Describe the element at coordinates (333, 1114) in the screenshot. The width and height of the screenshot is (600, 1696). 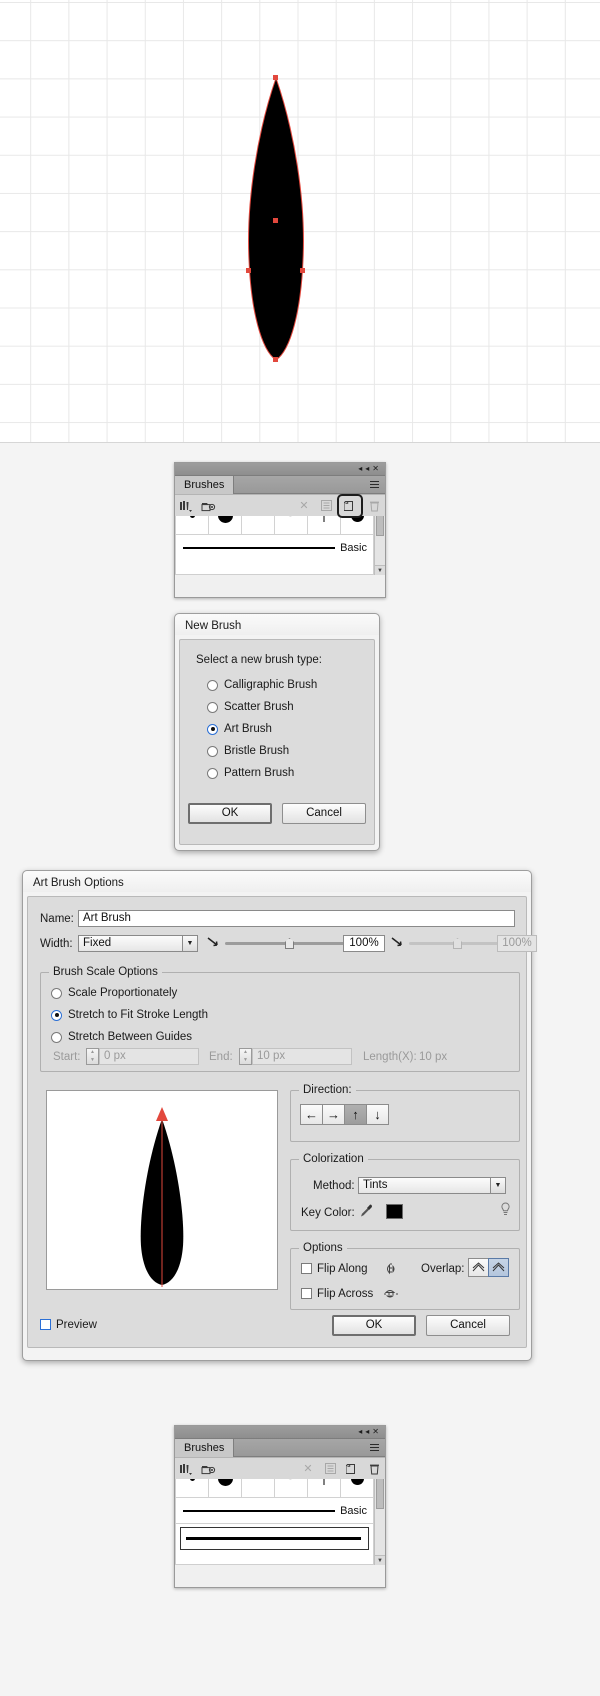
I see `arrow-right-icon: →` at that location.